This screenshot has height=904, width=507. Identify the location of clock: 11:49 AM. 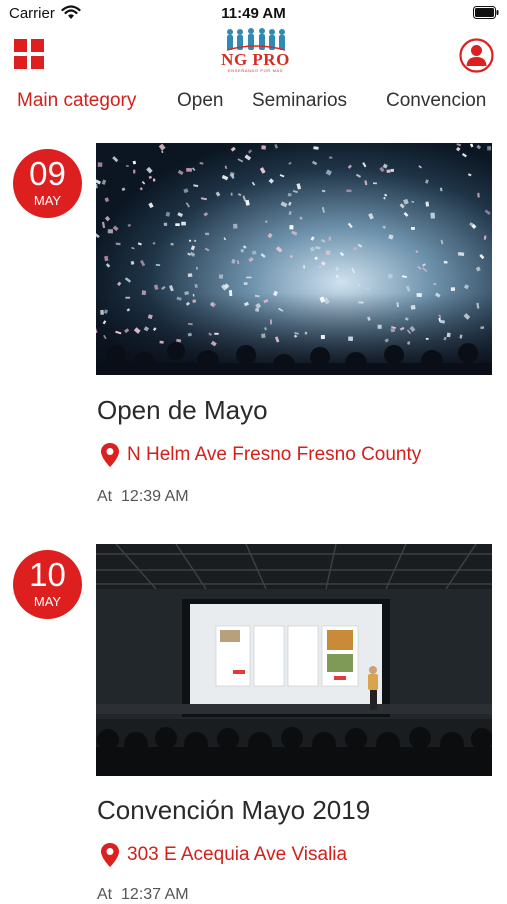
(253, 13).